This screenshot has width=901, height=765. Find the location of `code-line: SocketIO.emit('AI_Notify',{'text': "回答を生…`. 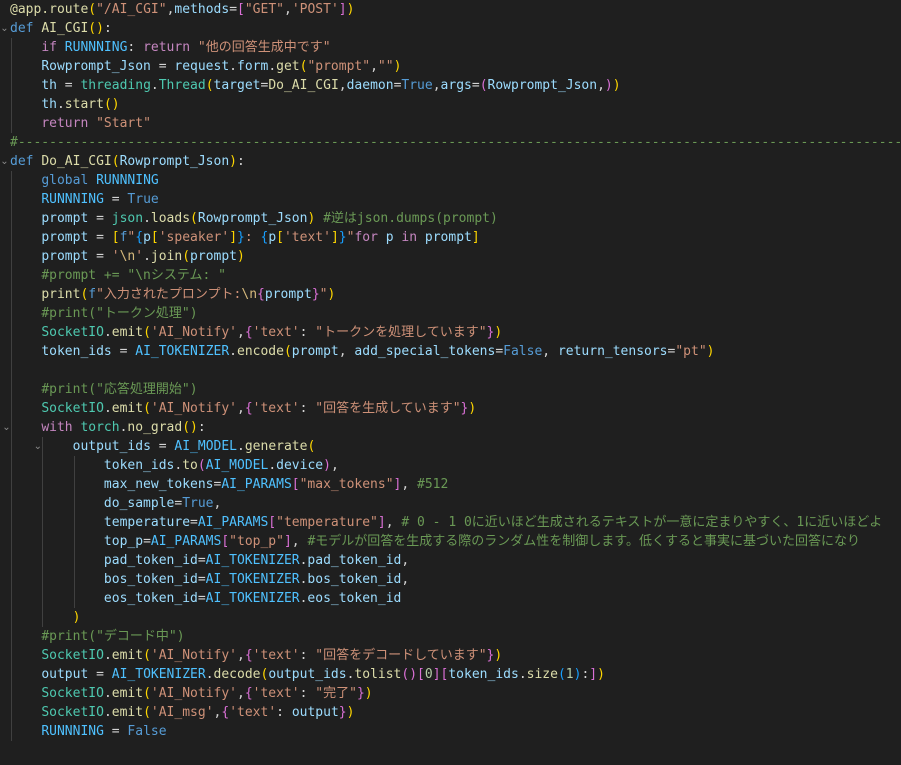

code-line: SocketIO.emit('AI_Notify',{'text': "回答を生… is located at coordinates (238, 408).